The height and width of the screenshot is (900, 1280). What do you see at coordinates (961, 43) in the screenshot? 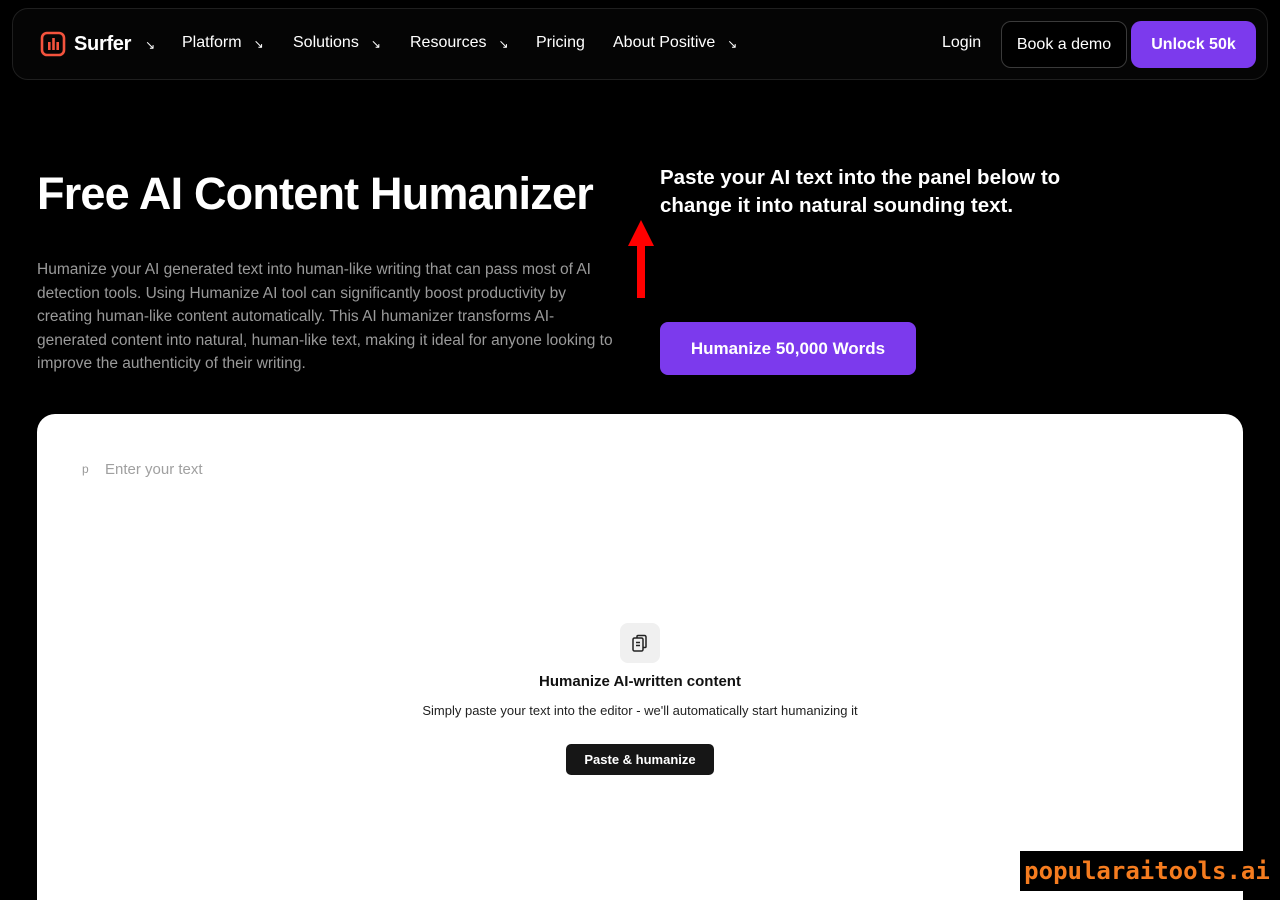
I see `login-link: Login` at bounding box center [961, 43].